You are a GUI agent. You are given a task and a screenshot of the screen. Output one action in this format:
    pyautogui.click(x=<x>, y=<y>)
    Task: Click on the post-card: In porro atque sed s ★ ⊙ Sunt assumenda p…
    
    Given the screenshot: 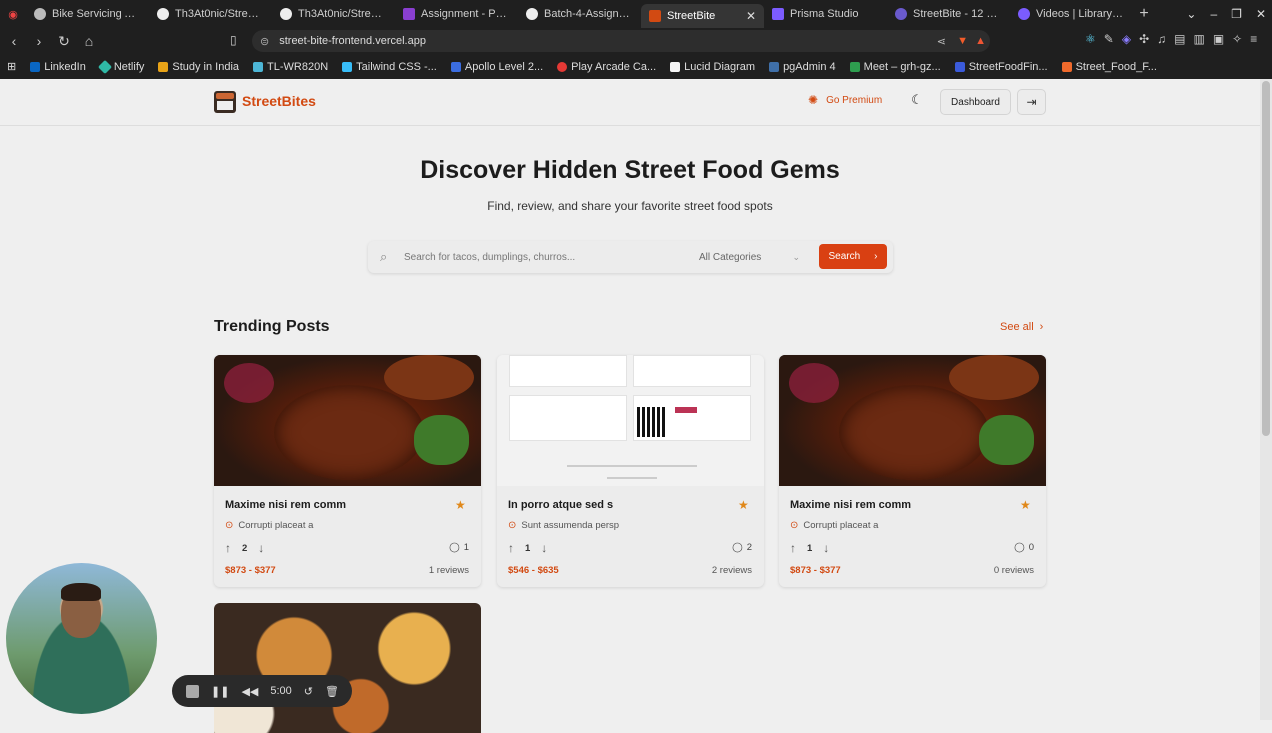 What is the action you would take?
    pyautogui.click(x=630, y=471)
    